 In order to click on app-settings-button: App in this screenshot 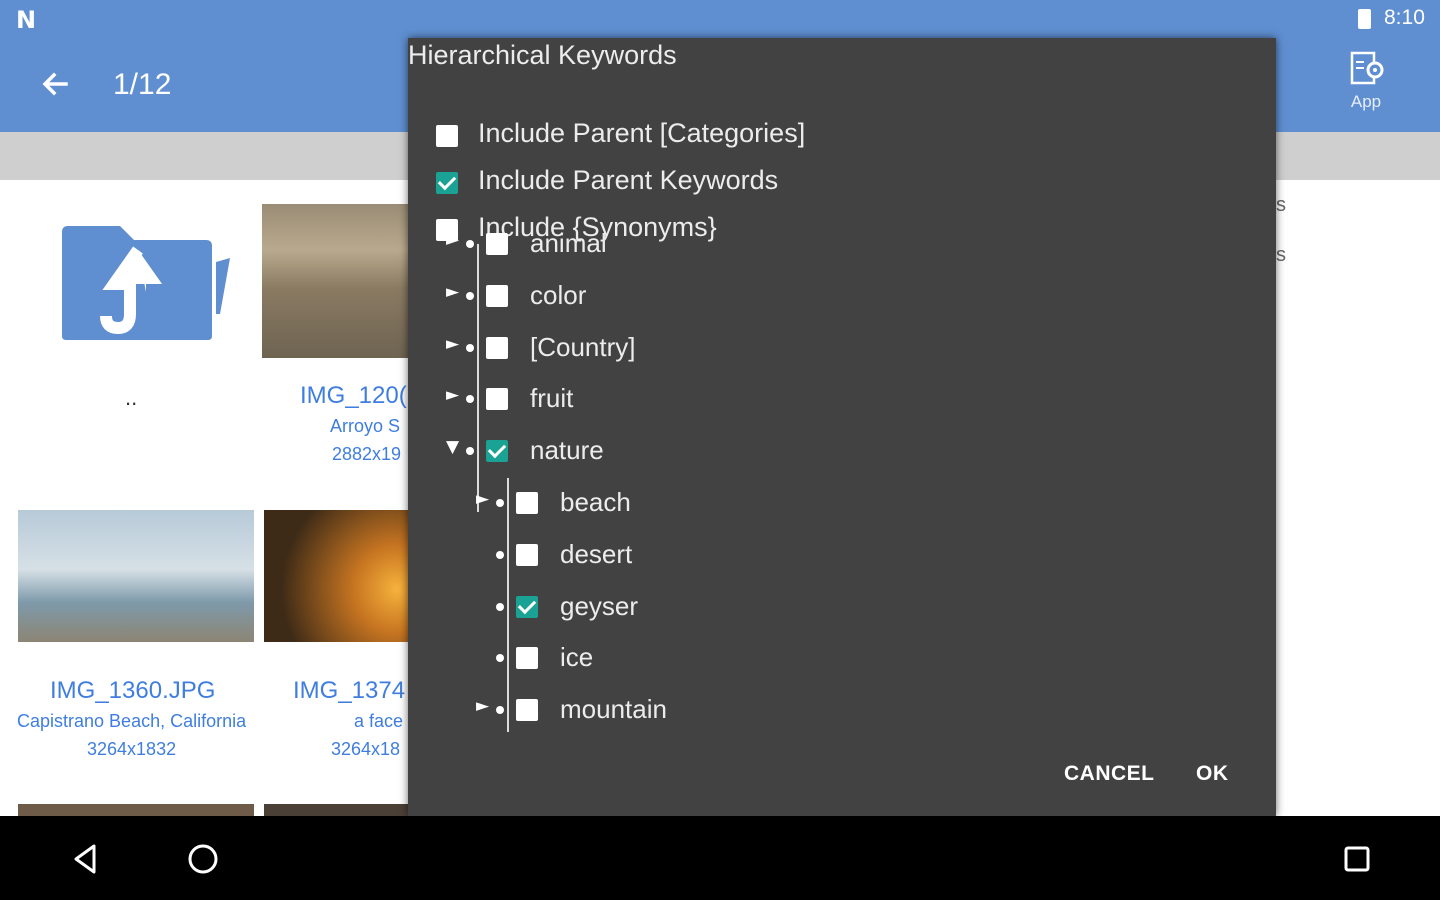, I will do `click(1366, 85)`.